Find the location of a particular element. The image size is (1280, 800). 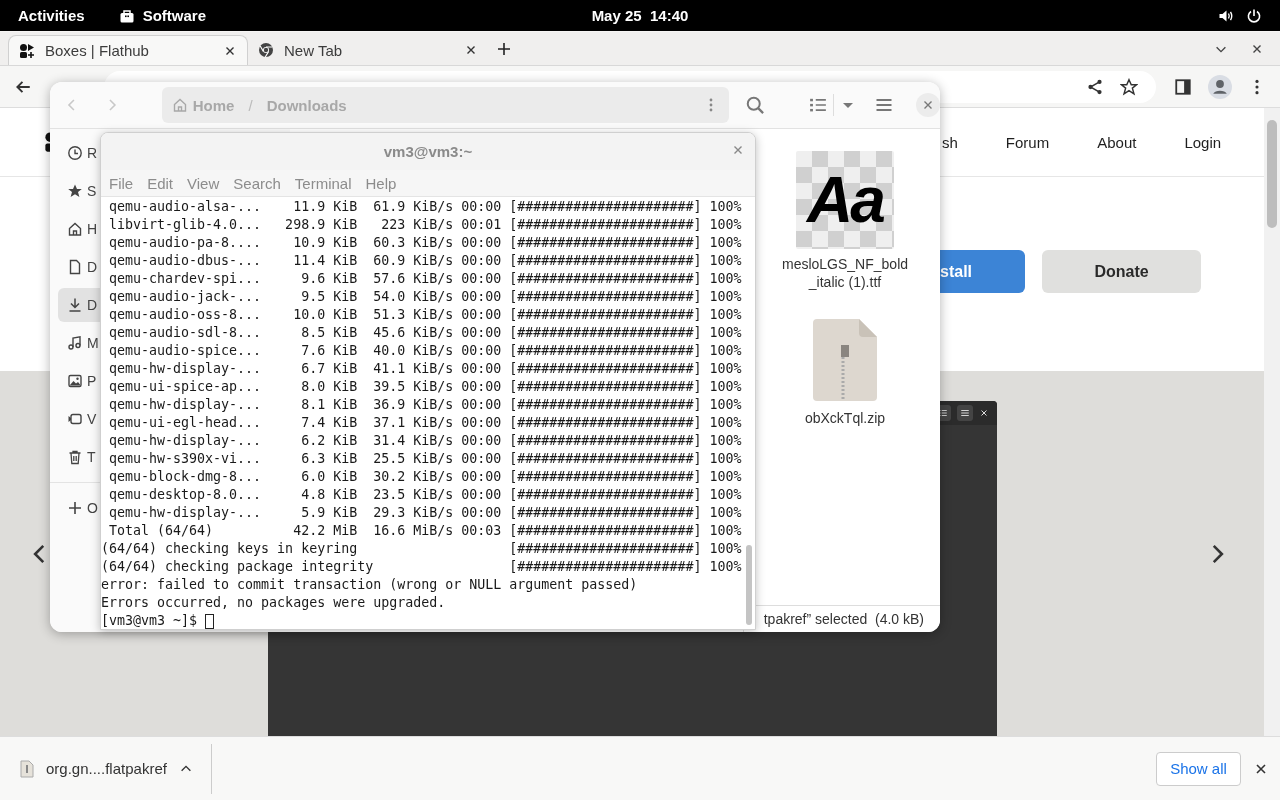

terminal-line: qemu-hw-display-... 8.1 KiB 36.9 KiB/s 00:00 [######################] 100% is located at coordinates (425, 405).